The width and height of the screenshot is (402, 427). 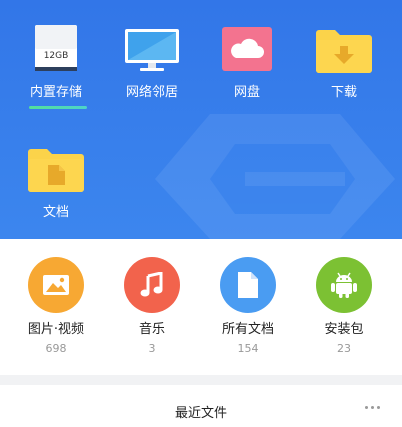 I want to click on more-dots-icon, so click(x=372, y=407).